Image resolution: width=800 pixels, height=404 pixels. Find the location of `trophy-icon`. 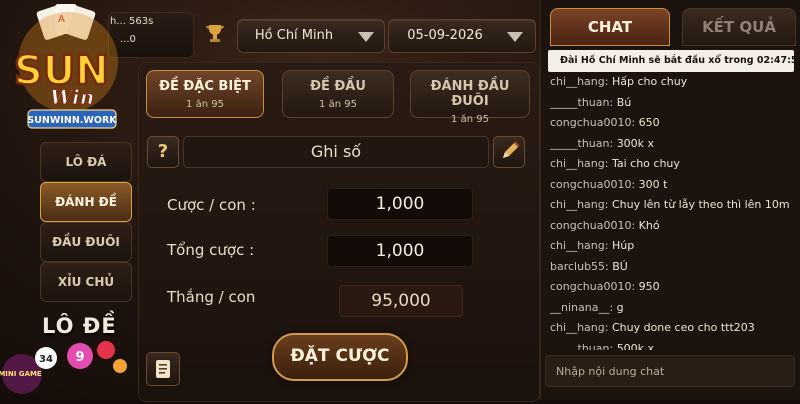

trophy-icon is located at coordinates (215, 34).